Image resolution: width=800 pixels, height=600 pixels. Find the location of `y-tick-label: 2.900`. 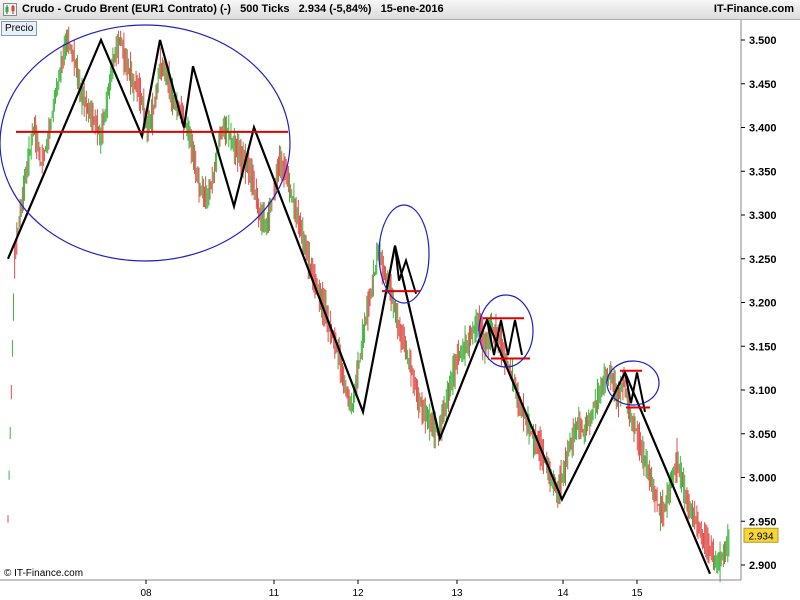

y-tick-label: 2.900 is located at coordinates (763, 566).